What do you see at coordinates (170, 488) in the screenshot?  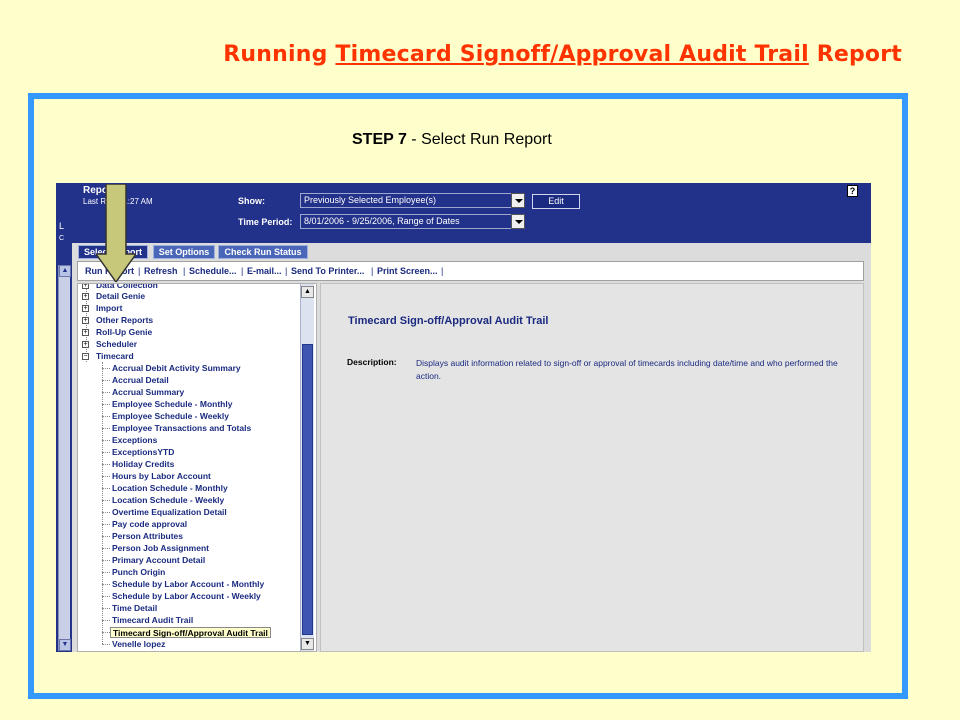 I see `tree-item: Location Schedule - Monthly` at bounding box center [170, 488].